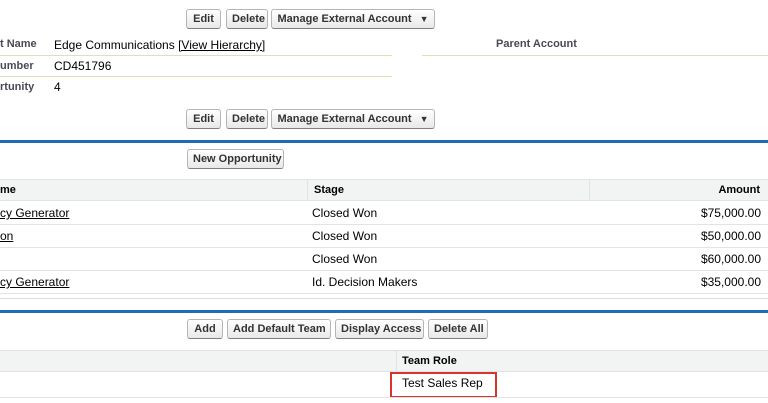 Image resolution: width=768 pixels, height=403 pixels. Describe the element at coordinates (730, 213) in the screenshot. I see `opportunity-amount: $75,000.00` at that location.